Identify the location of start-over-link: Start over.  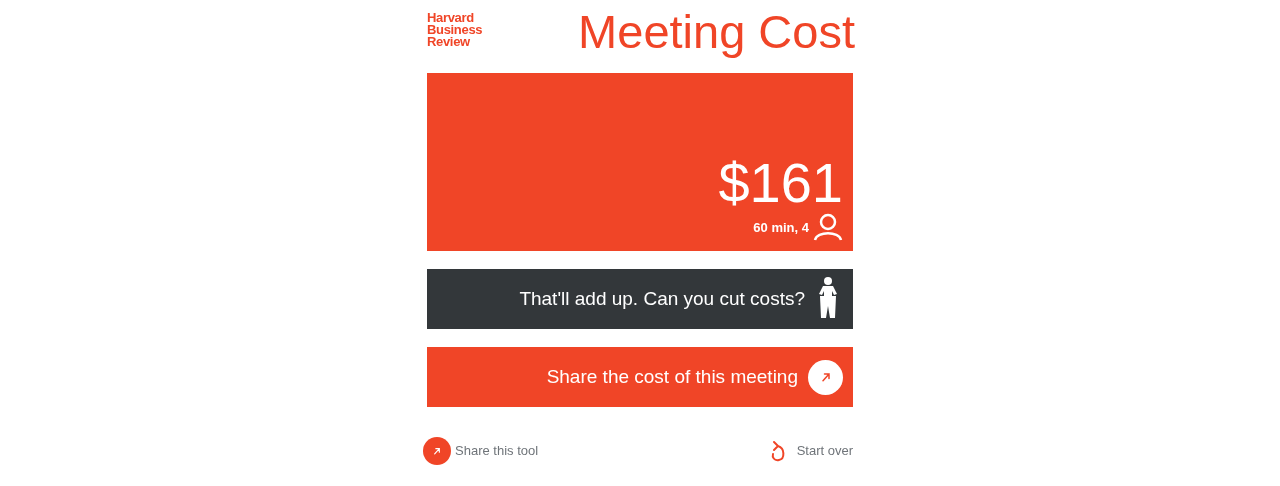
(810, 451).